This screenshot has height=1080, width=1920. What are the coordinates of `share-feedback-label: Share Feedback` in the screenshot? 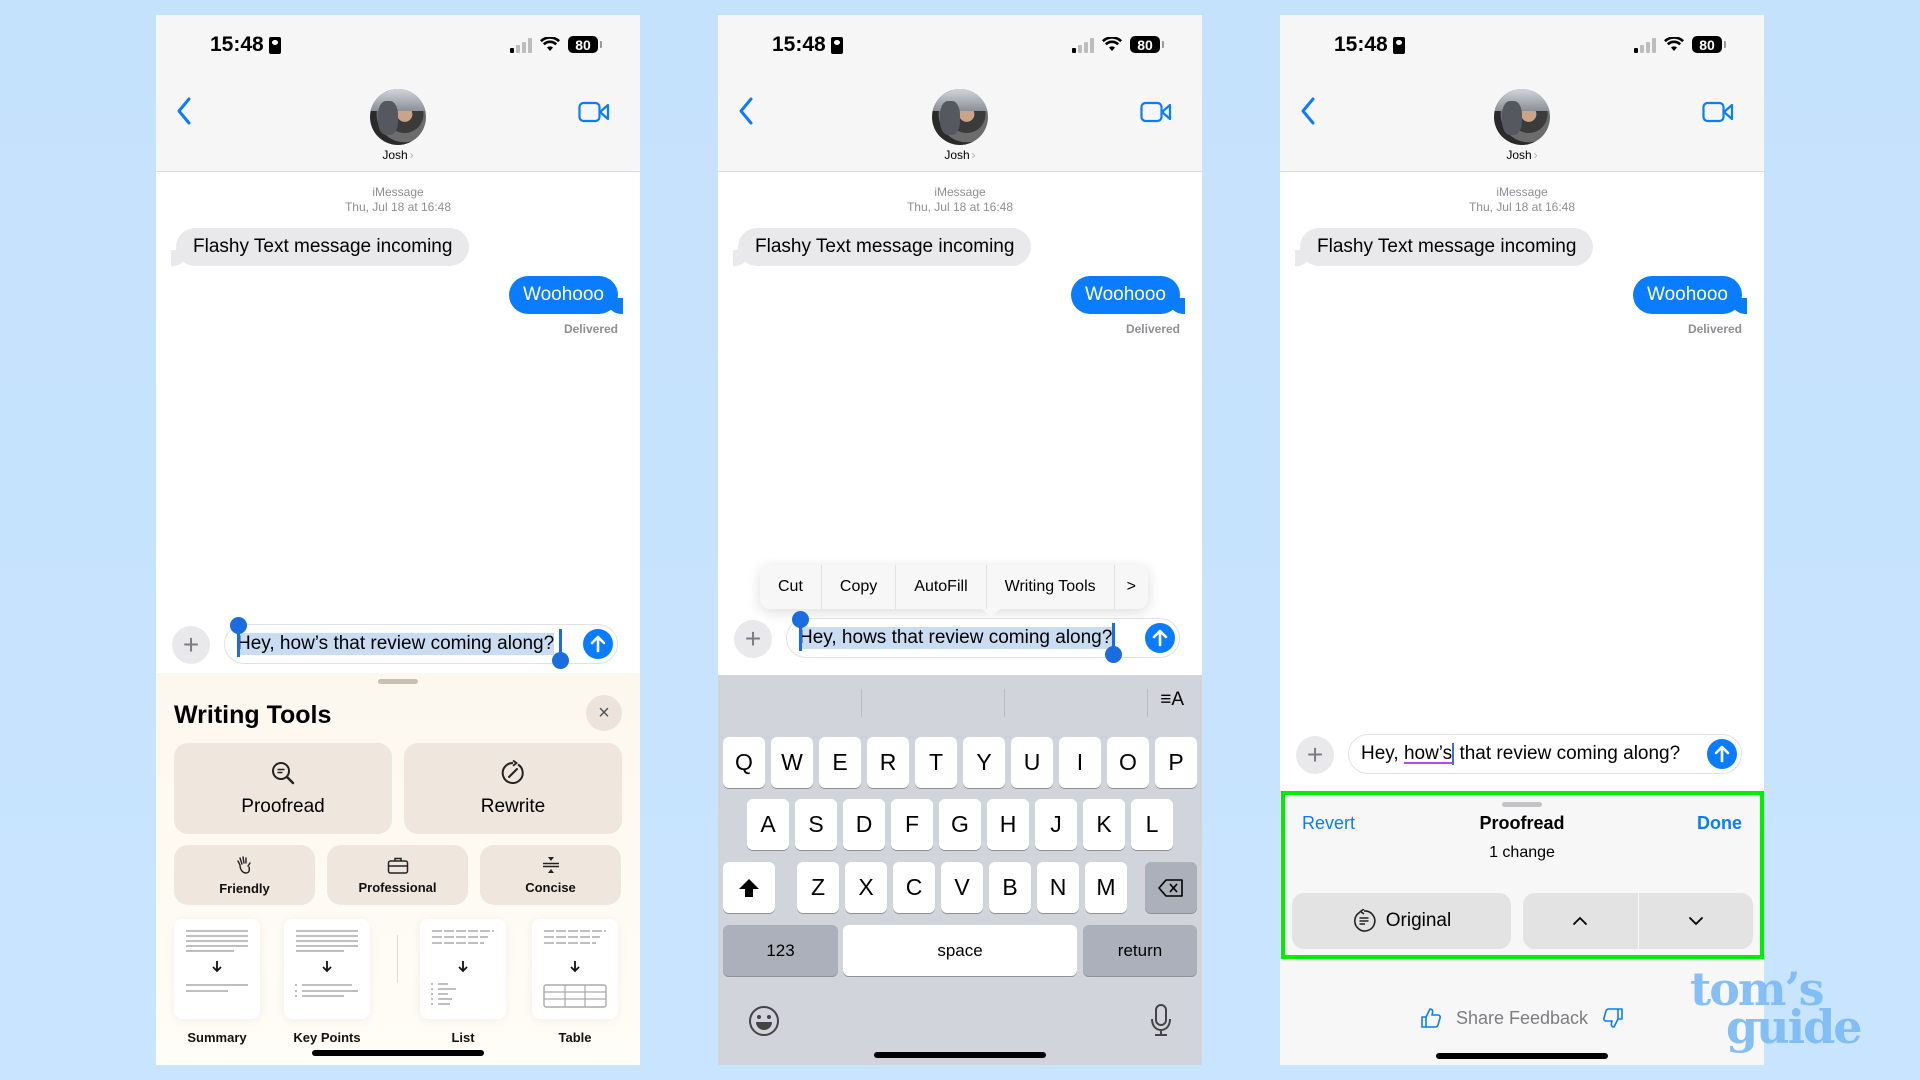 It's located at (1522, 1018).